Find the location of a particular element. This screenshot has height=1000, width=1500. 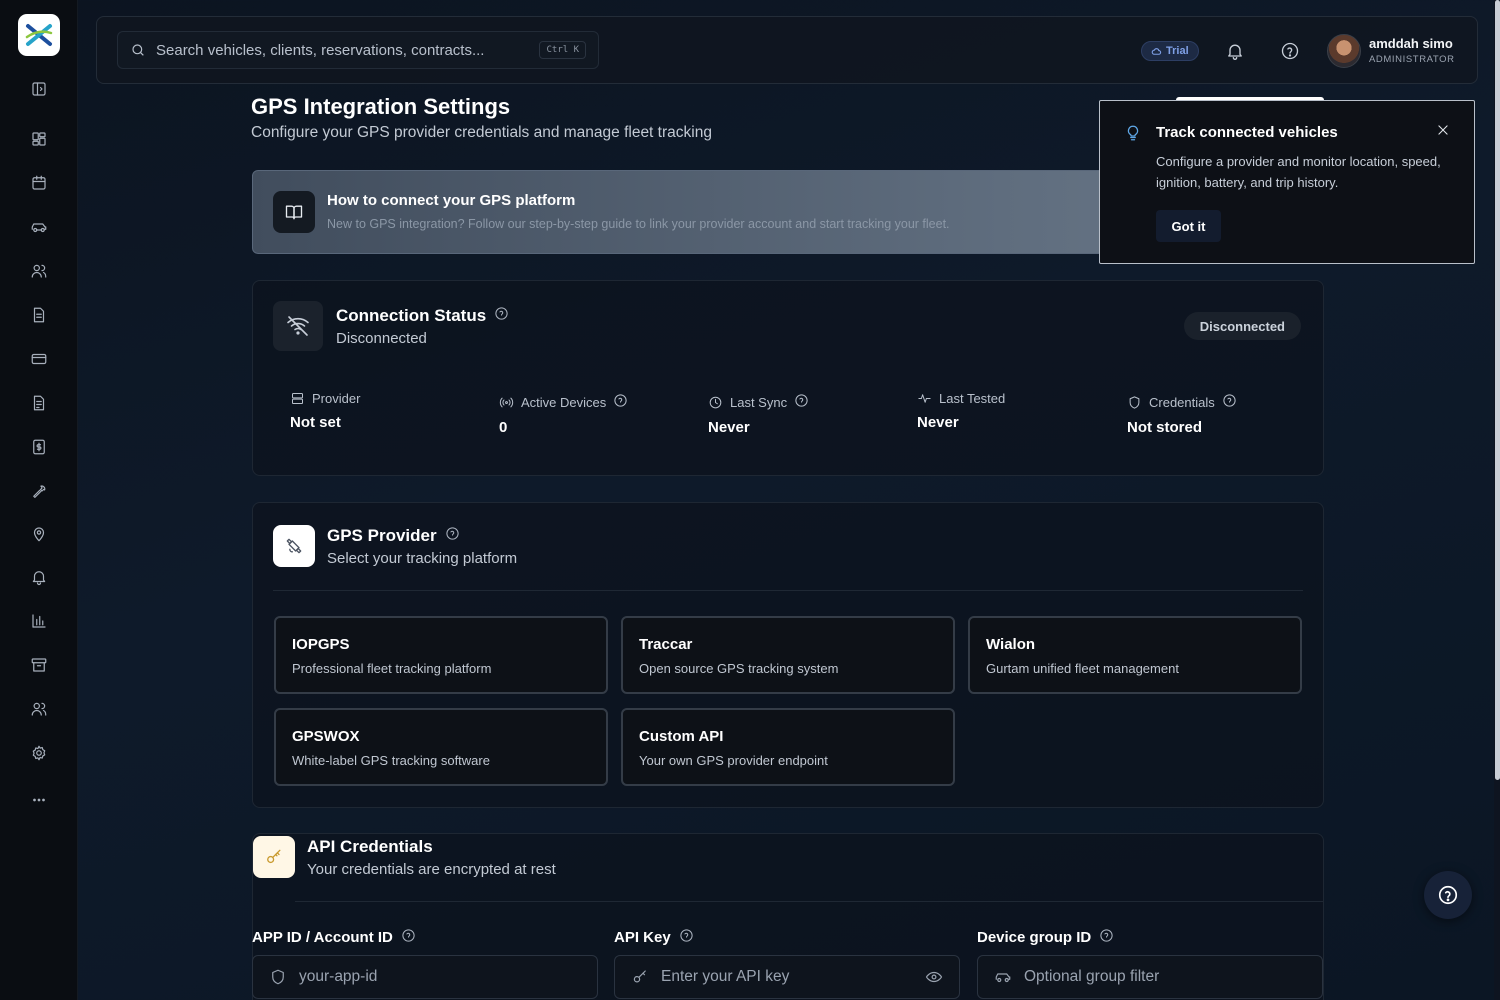

clock-icon is located at coordinates (715, 402).